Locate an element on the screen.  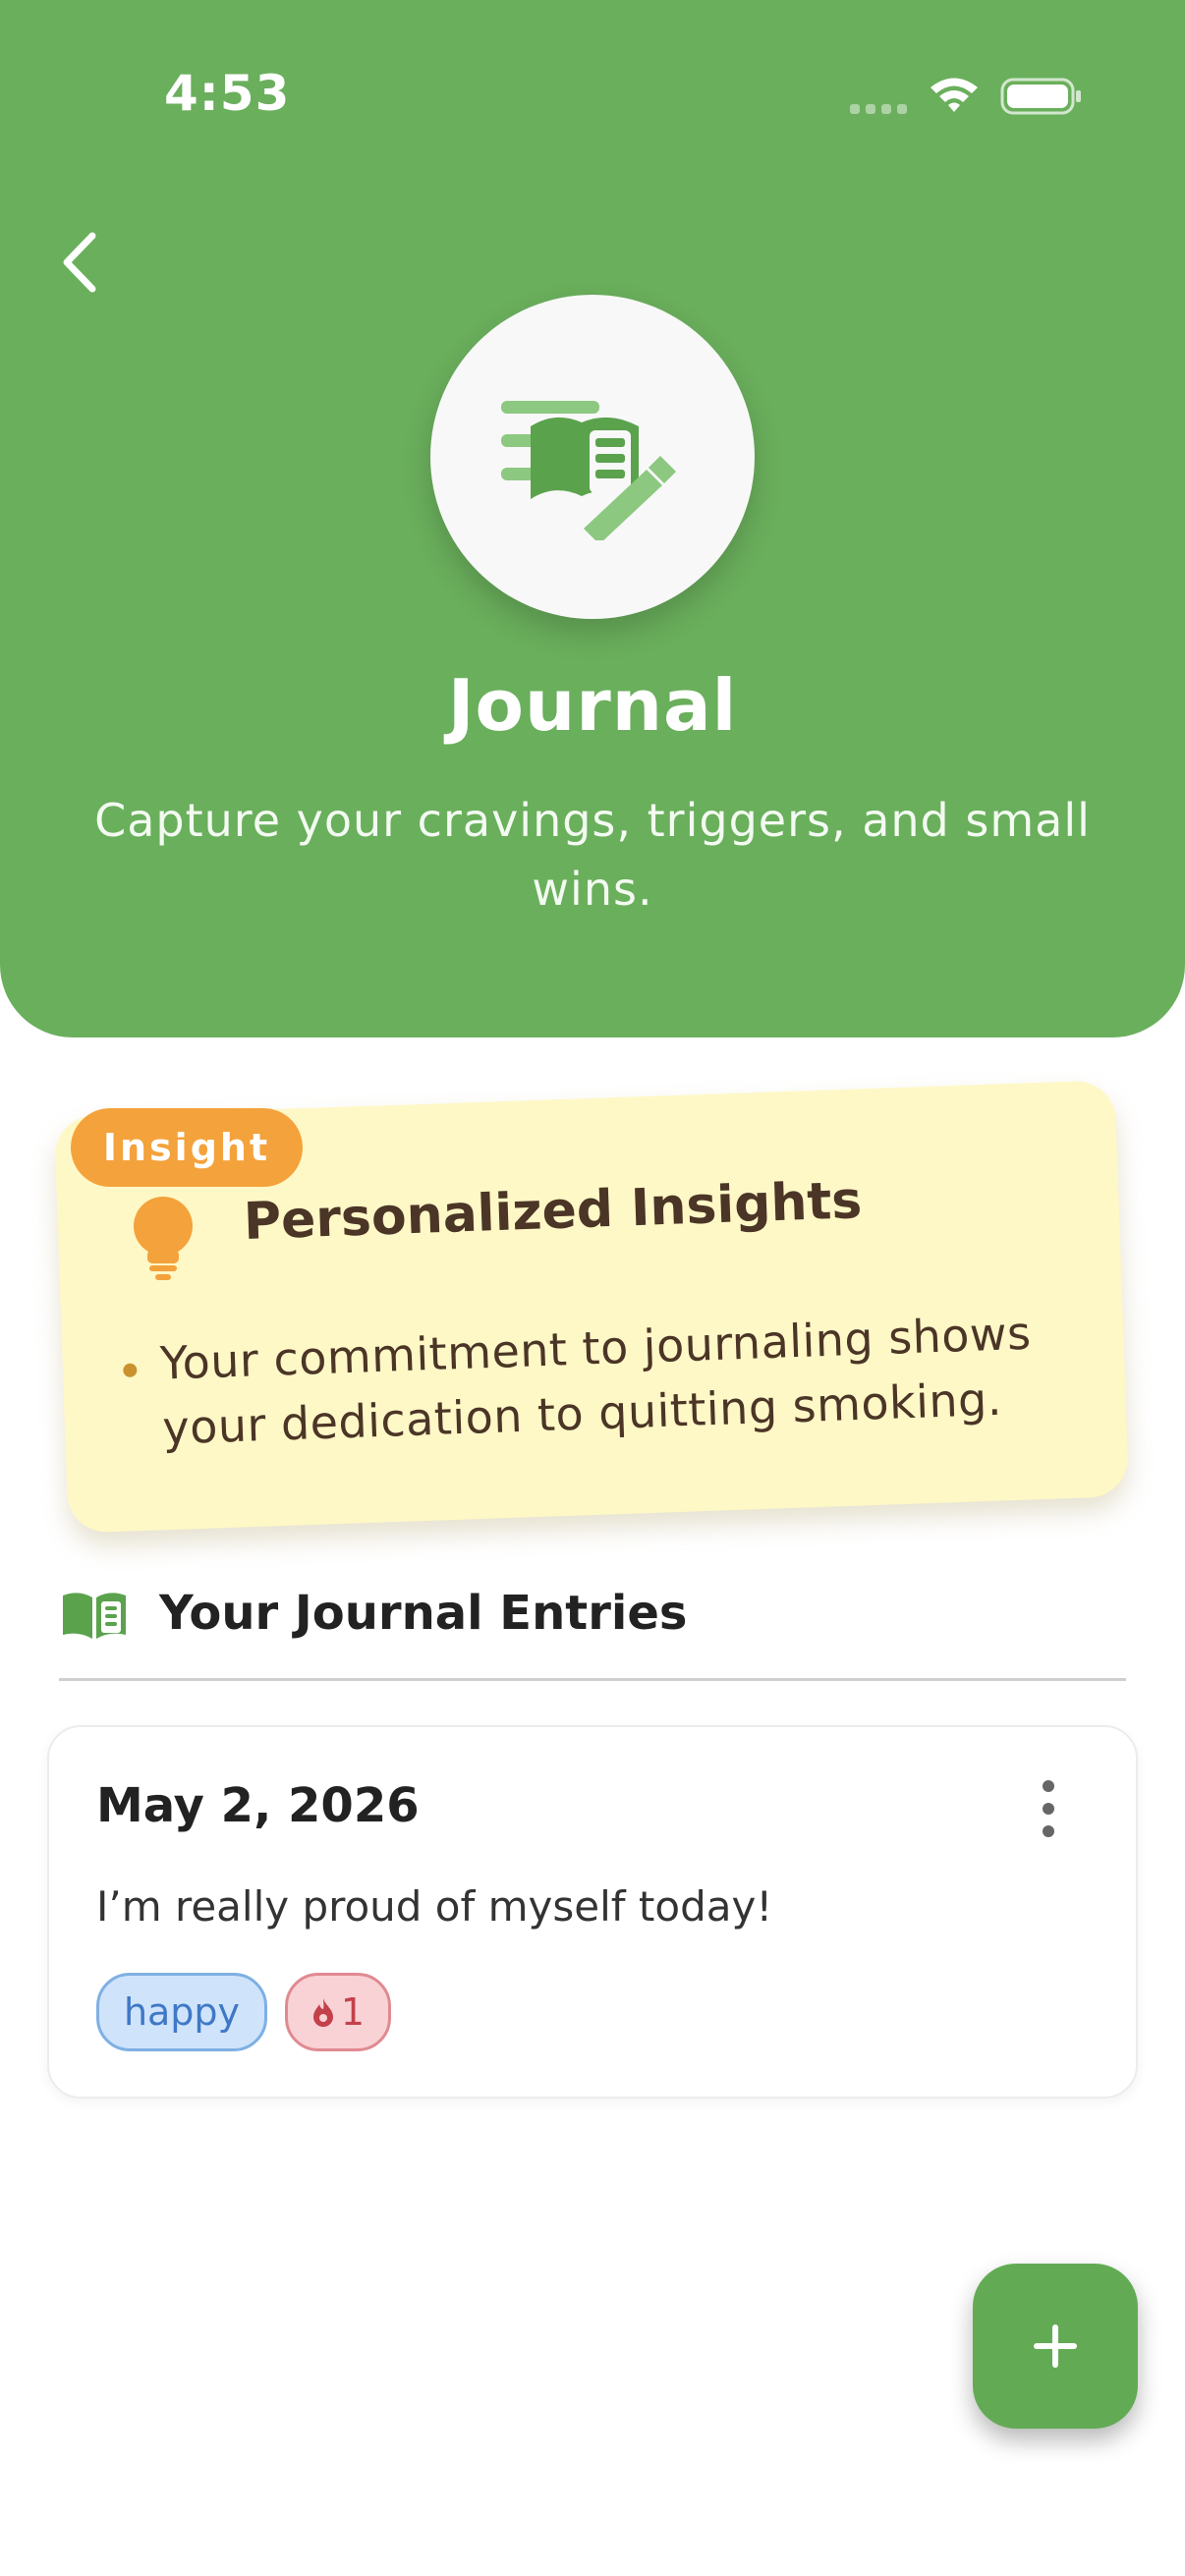
more-vertical-icon is located at coordinates (1049, 1808).